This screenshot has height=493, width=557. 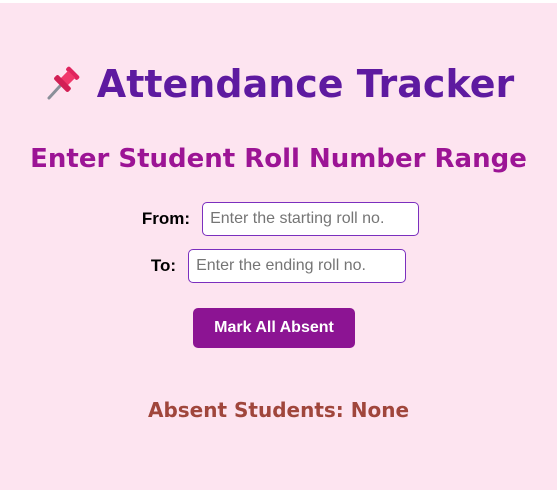 What do you see at coordinates (163, 265) in the screenshot?
I see `to-label: To:` at bounding box center [163, 265].